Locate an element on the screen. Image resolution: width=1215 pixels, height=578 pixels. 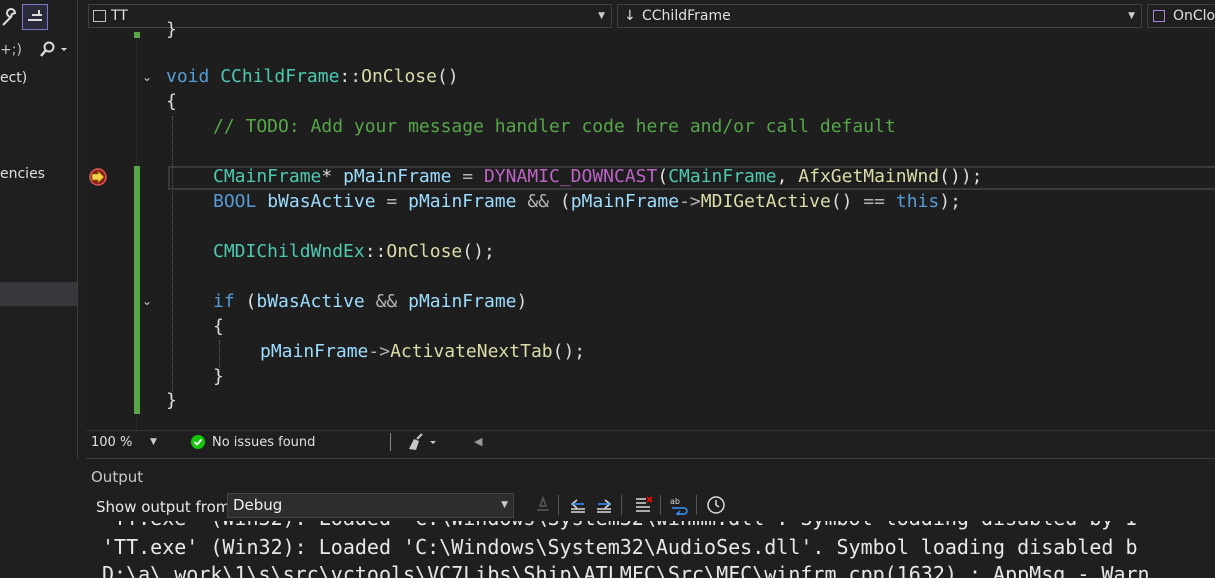
next-message-icon is located at coordinates (604, 507).